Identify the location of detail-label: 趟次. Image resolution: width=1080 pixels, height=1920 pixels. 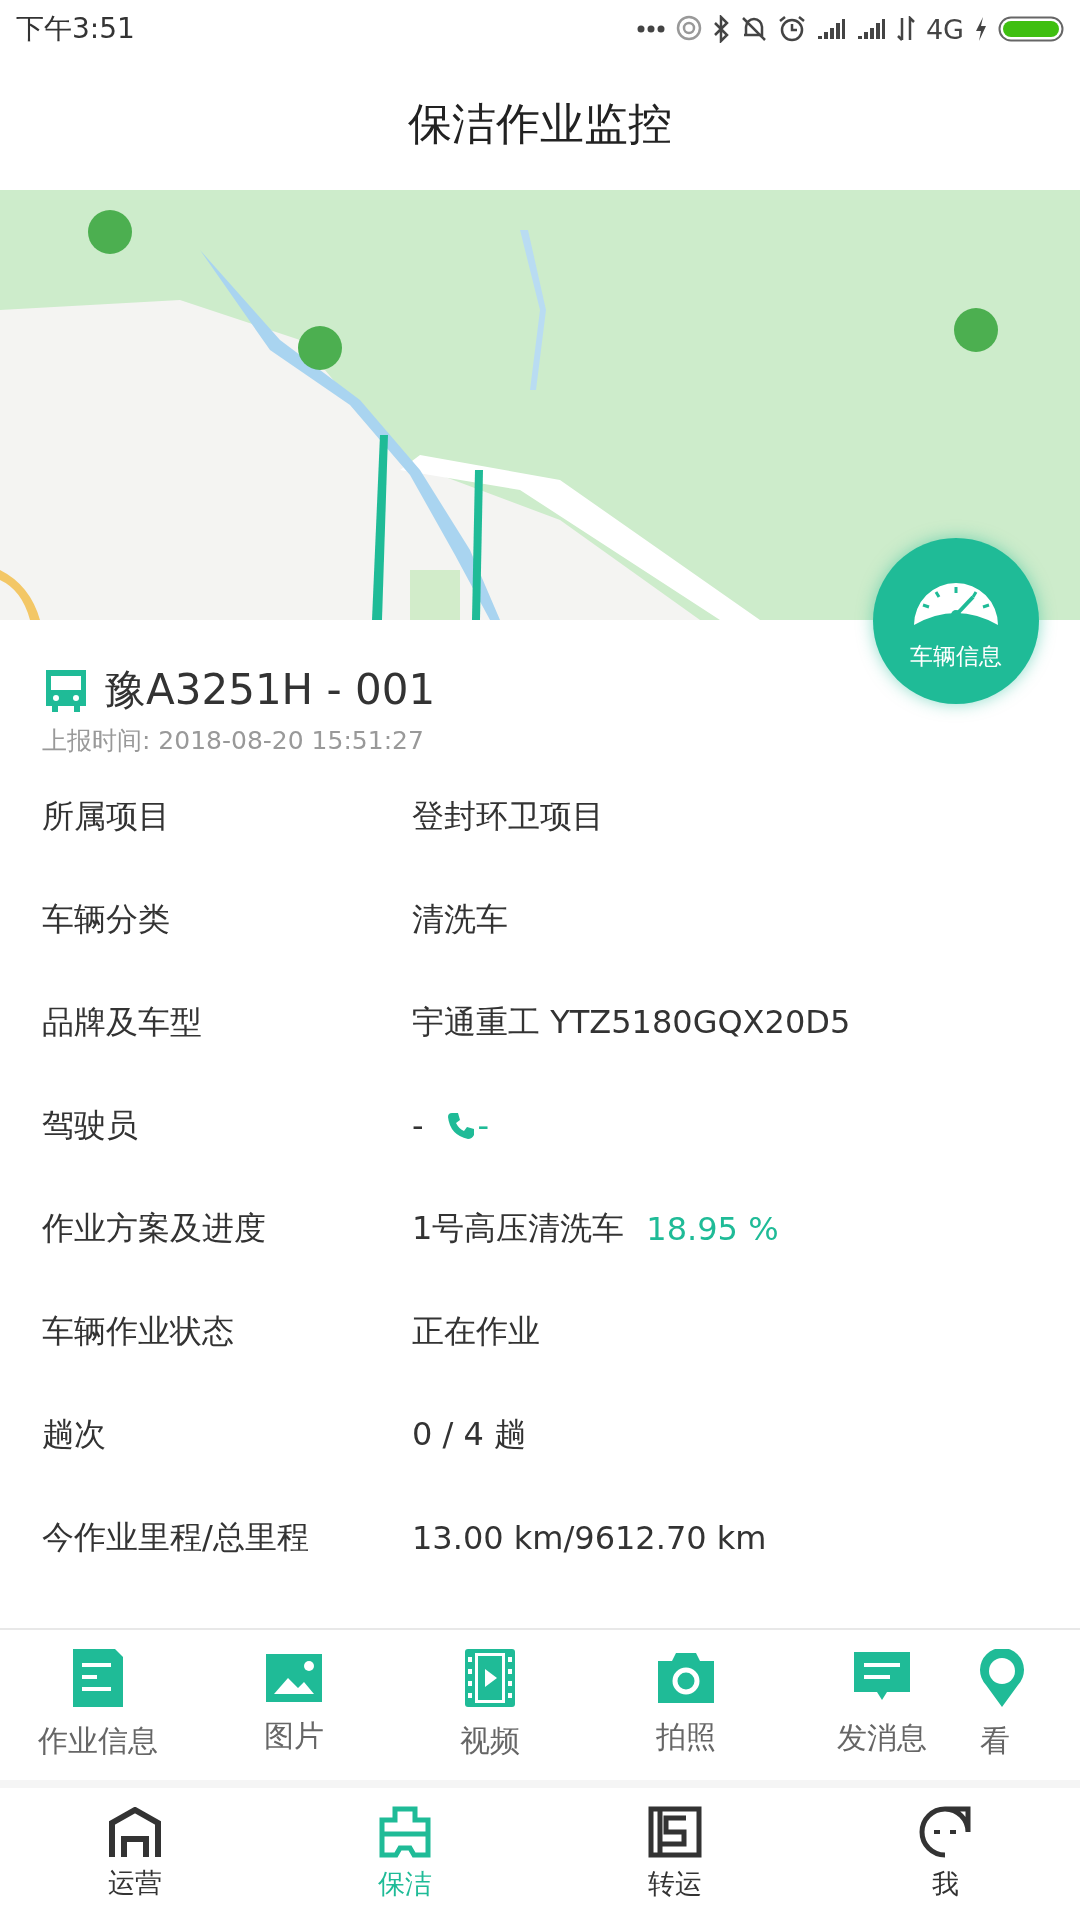
(74, 1434).